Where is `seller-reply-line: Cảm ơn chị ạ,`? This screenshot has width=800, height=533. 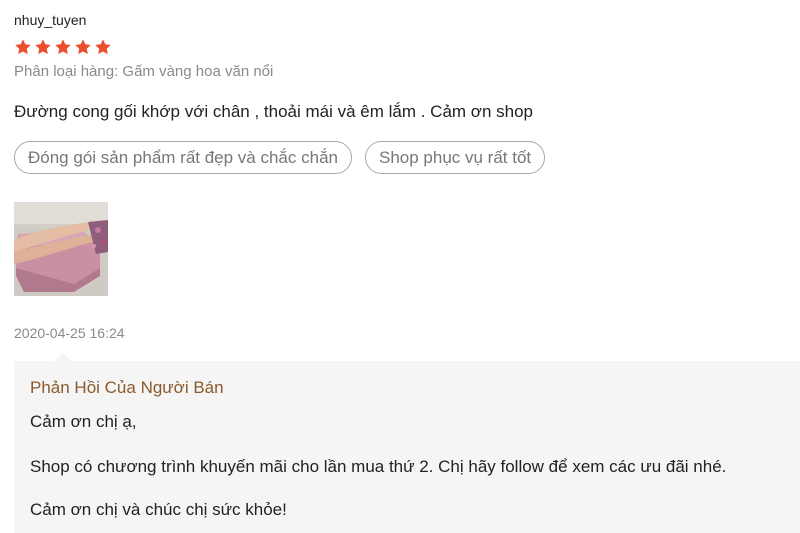 seller-reply-line: Cảm ơn chị ạ, is located at coordinates (83, 421).